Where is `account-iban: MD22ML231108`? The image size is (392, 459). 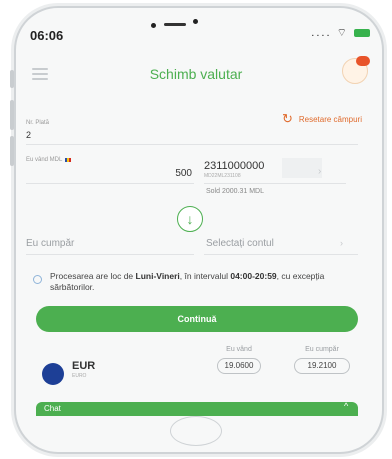 account-iban: MD22ML231108 is located at coordinates (222, 176).